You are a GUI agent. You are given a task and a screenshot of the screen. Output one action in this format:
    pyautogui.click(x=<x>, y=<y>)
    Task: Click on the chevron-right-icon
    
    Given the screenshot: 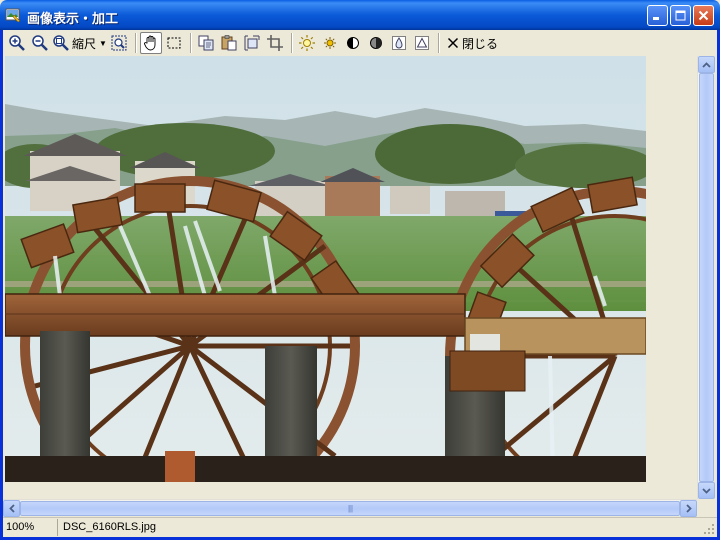 What is the action you would take?
    pyautogui.click(x=688, y=508)
    